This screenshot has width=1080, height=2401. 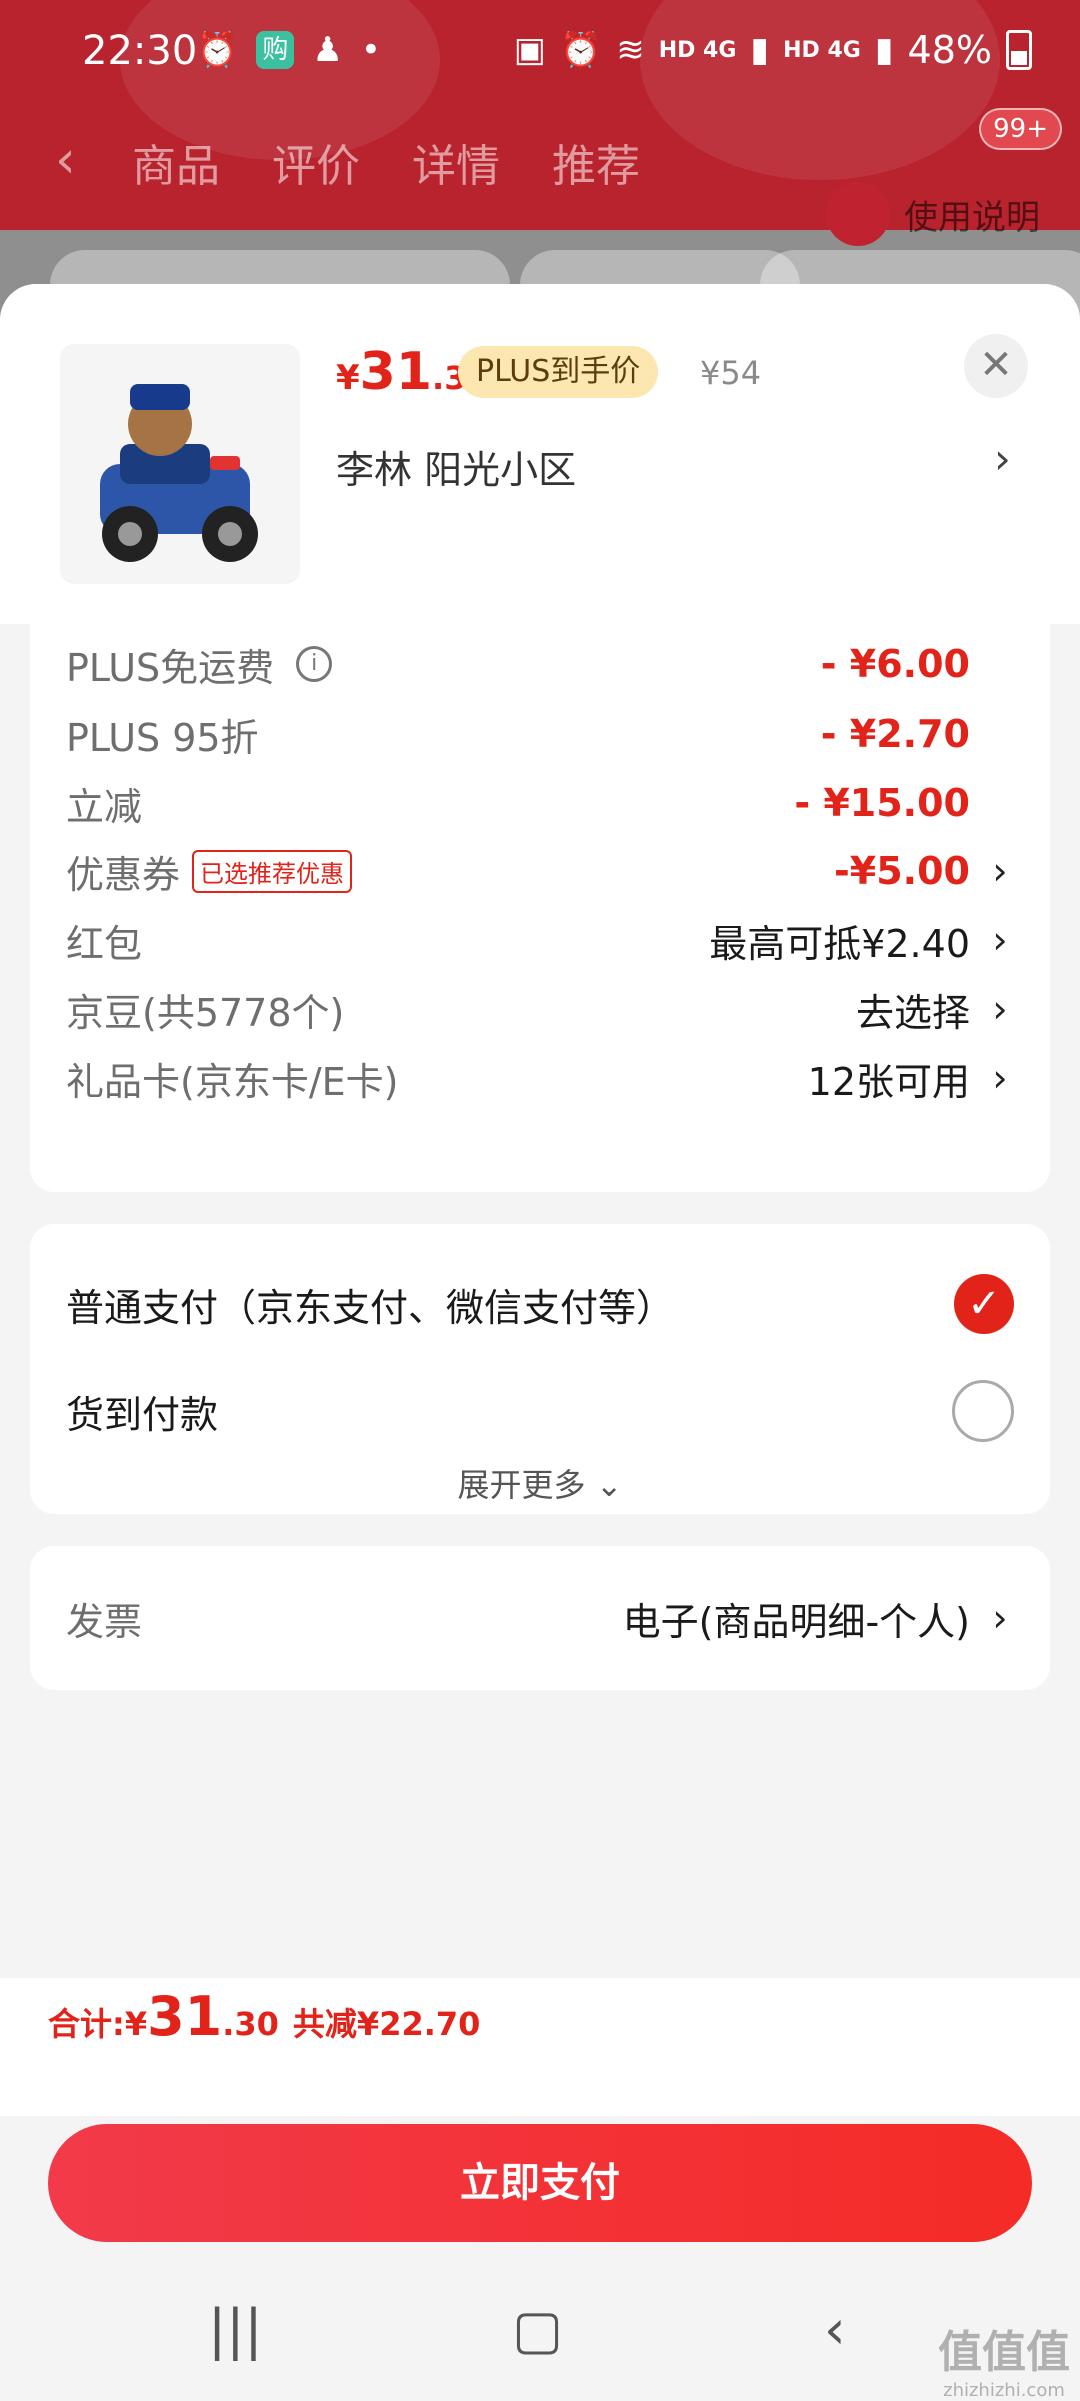 What do you see at coordinates (540, 734) in the screenshot?
I see `discount-row-plus95: PLUS 95折 - ¥2.70` at bounding box center [540, 734].